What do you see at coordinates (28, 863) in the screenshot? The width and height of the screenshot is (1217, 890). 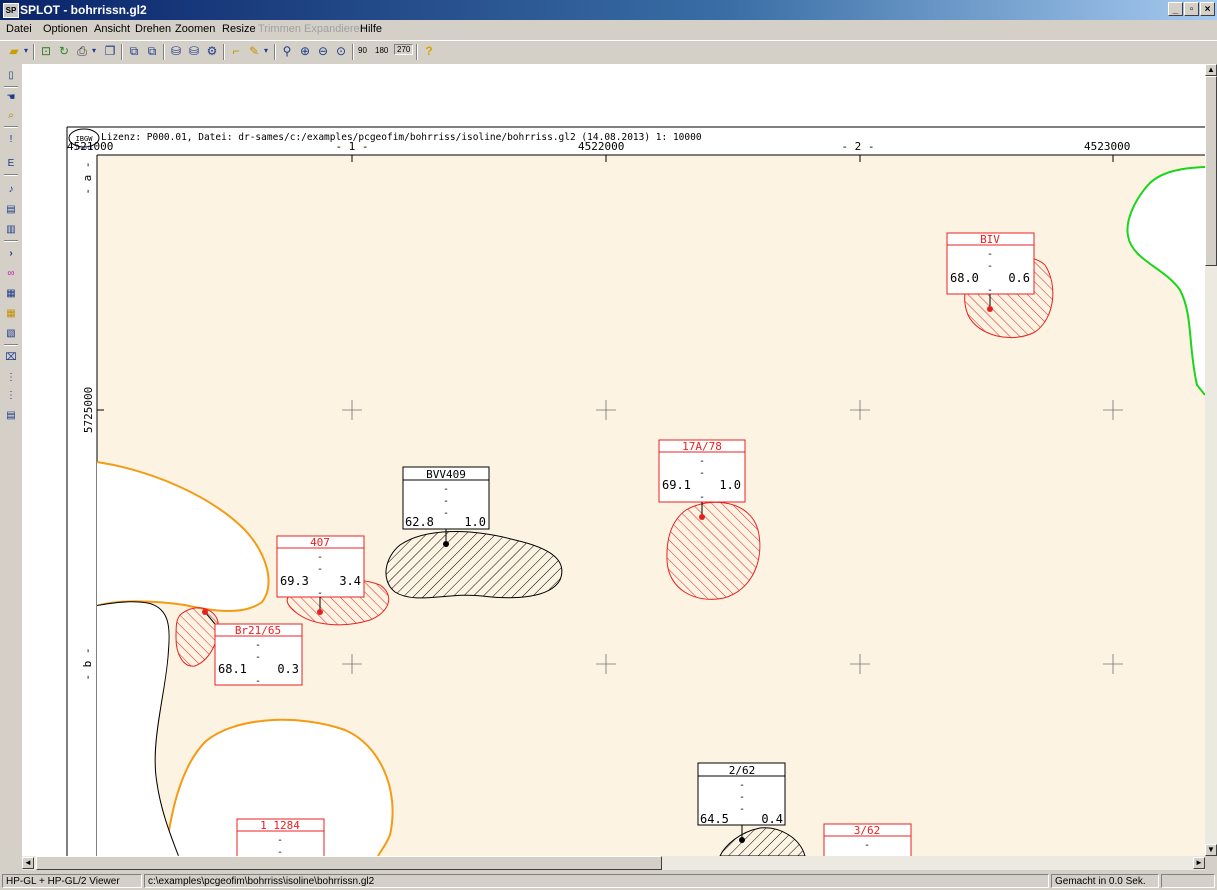 I see `scroll-left-icon: ◄` at bounding box center [28, 863].